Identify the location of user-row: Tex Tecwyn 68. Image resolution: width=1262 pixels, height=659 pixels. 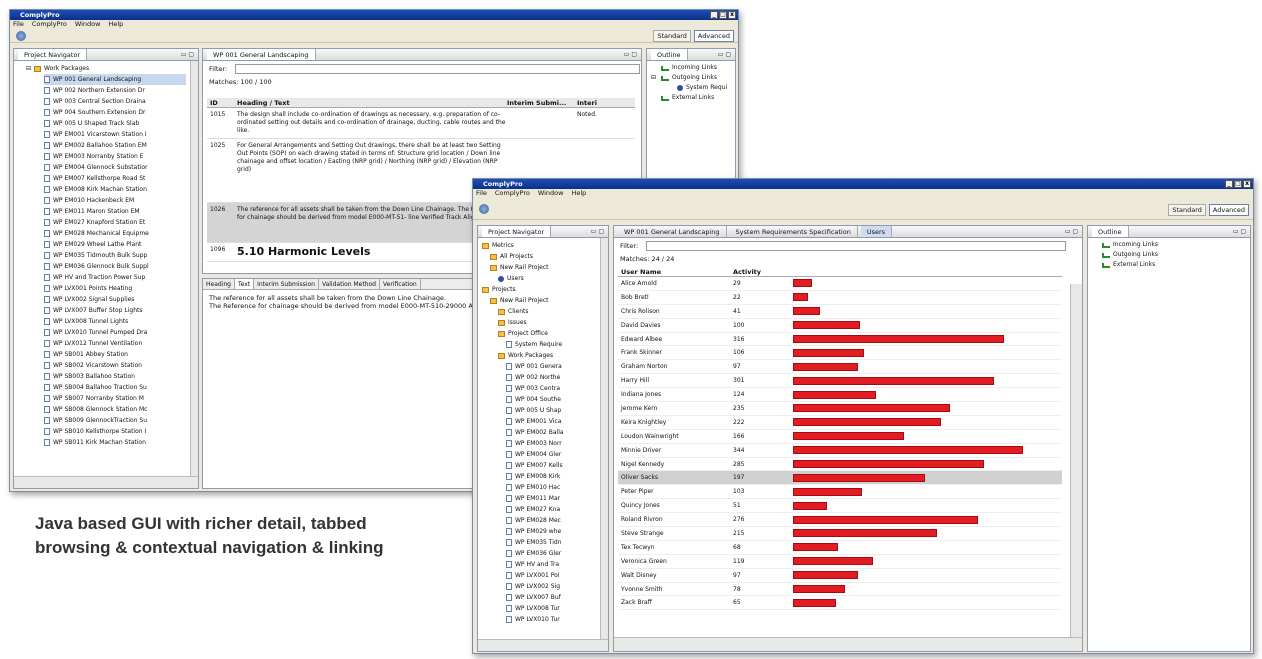
(840, 548).